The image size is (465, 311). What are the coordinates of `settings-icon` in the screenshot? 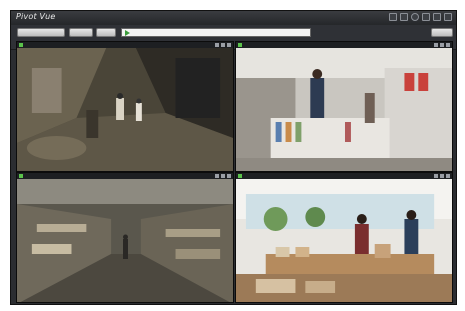 It's located at (415, 17).